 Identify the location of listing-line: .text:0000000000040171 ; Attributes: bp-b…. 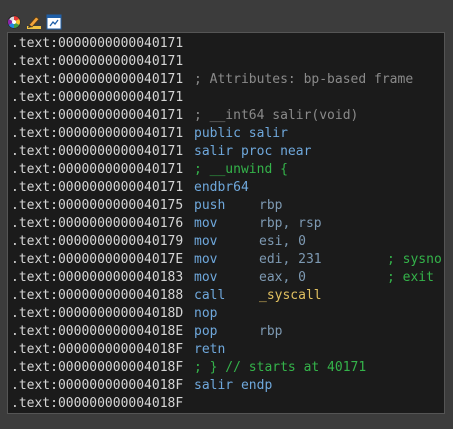
(226, 80).